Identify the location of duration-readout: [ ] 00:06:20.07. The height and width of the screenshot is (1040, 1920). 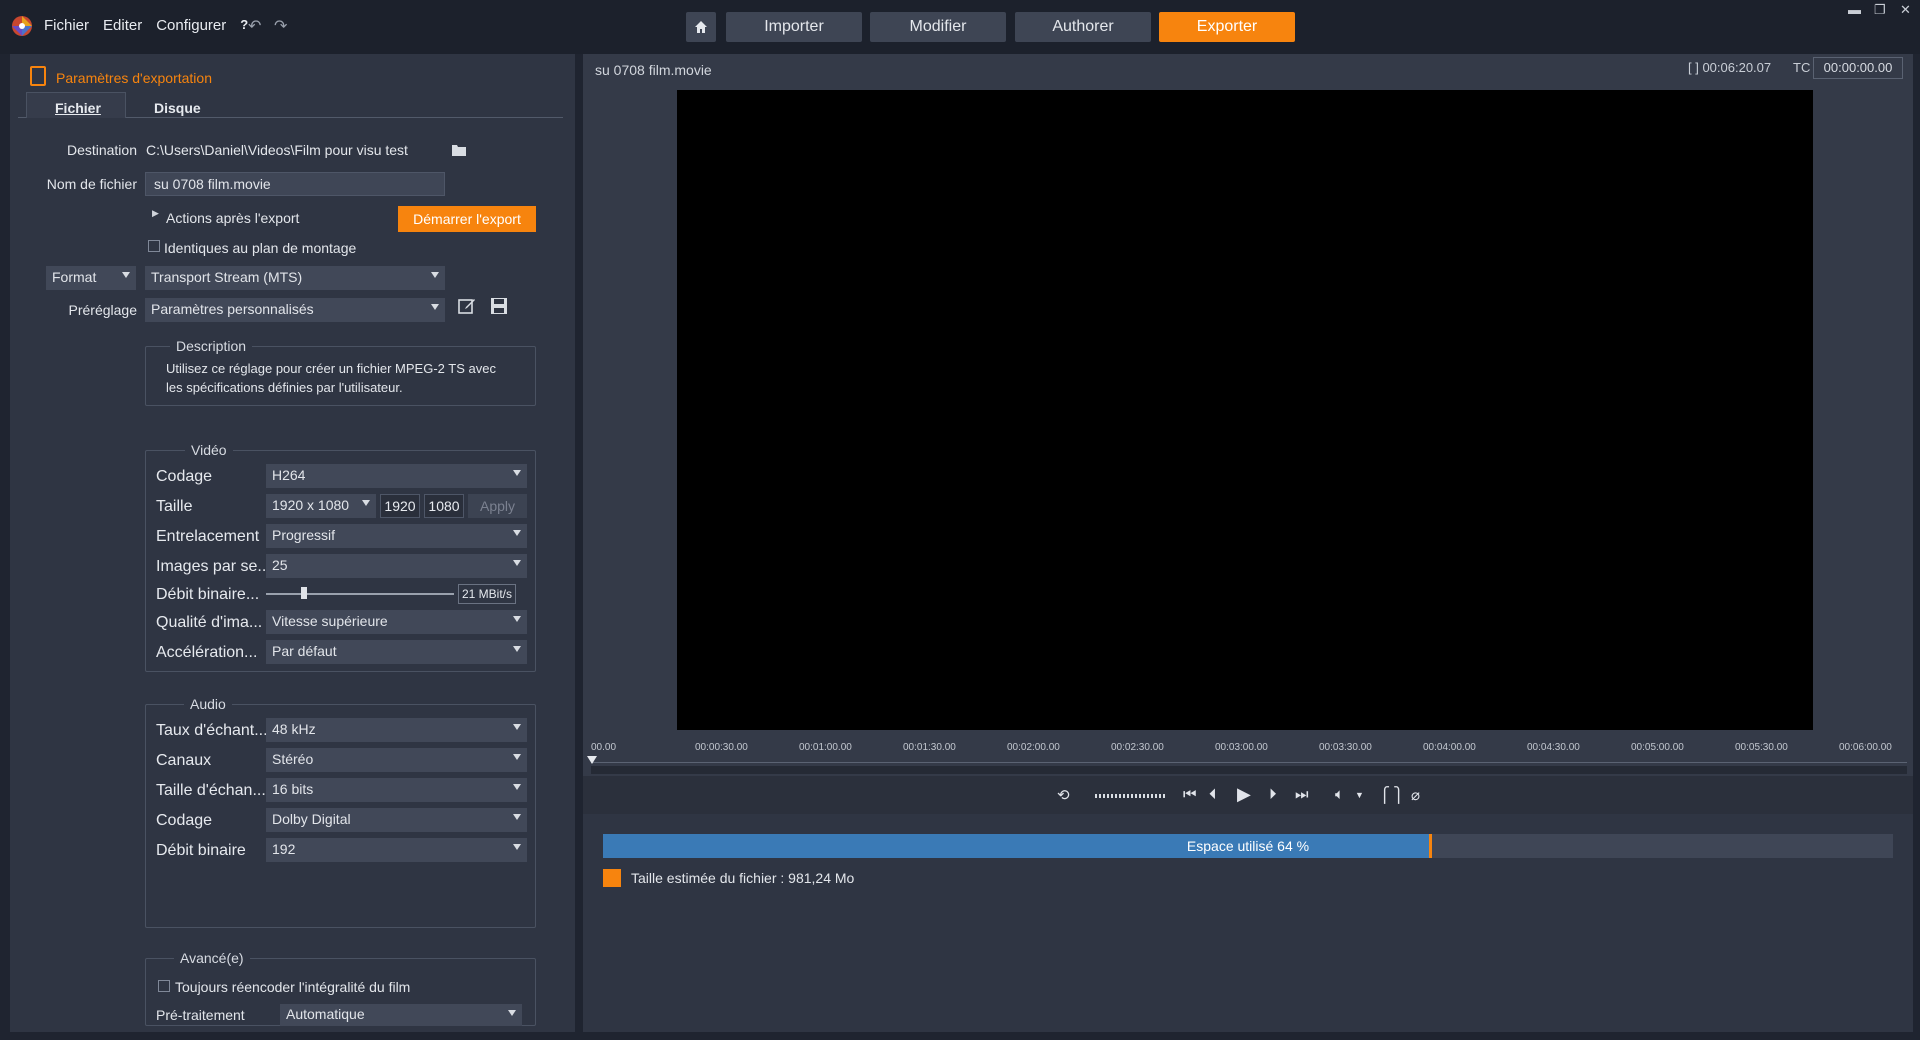
(1730, 67).